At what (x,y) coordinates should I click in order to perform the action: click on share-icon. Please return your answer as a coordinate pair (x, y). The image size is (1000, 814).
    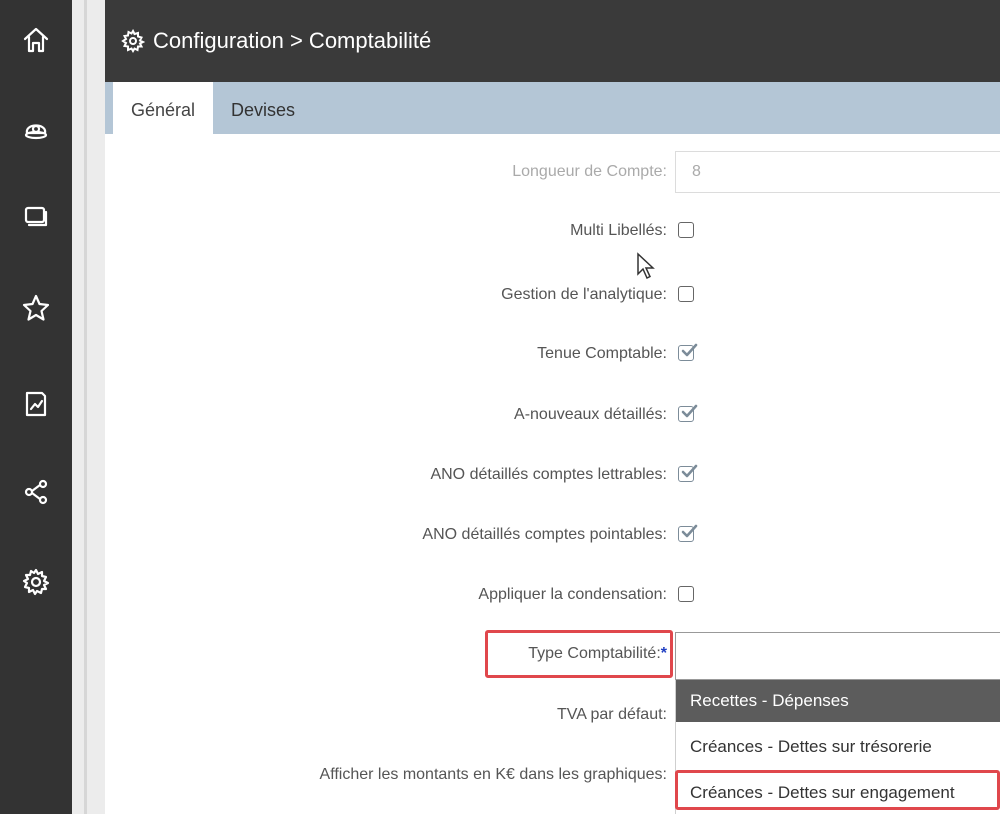
    Looking at the image, I should click on (36, 492).